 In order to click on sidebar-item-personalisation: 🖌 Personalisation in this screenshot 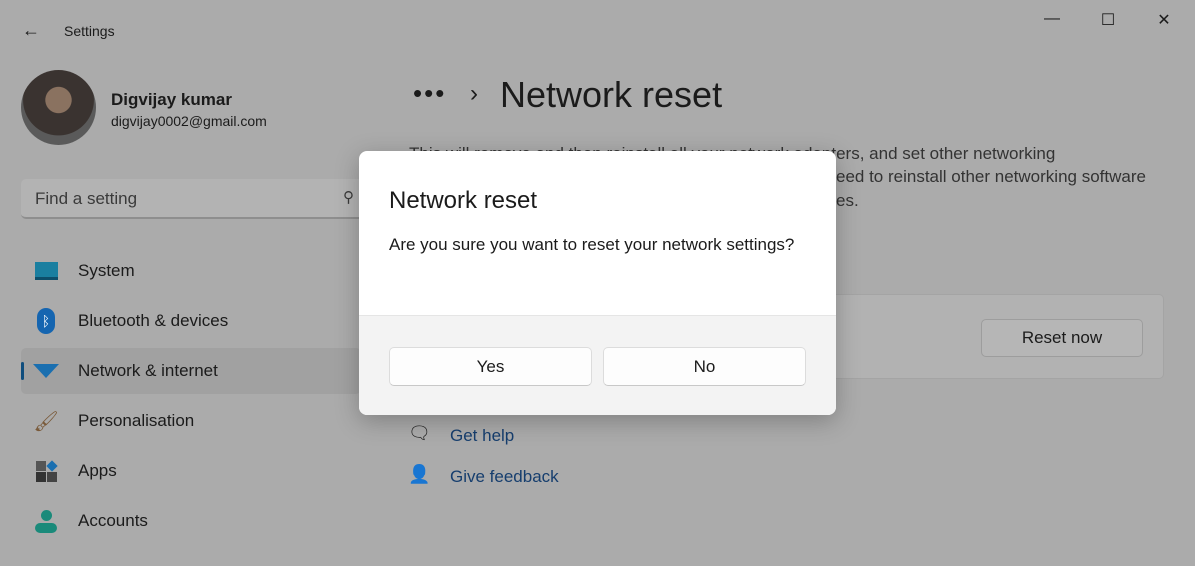, I will do `click(191, 421)`.